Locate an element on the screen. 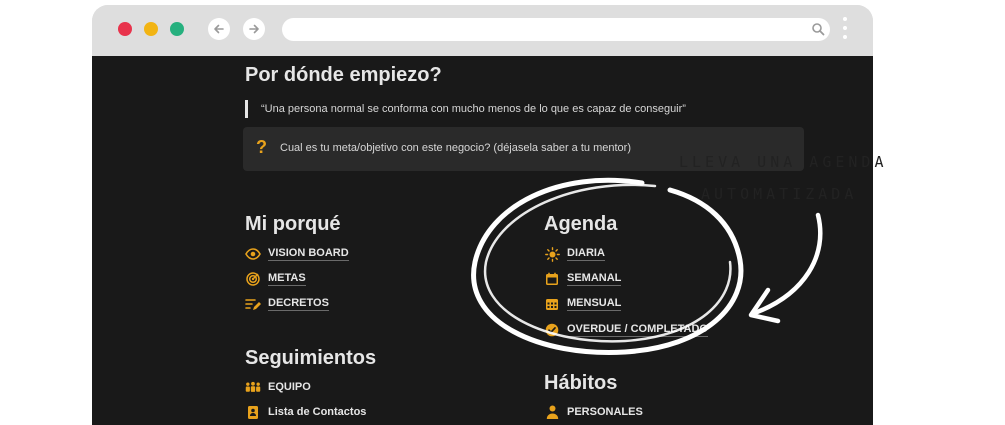 Image resolution: width=1005 pixels, height=425 pixels. sun-icon is located at coordinates (552, 254).